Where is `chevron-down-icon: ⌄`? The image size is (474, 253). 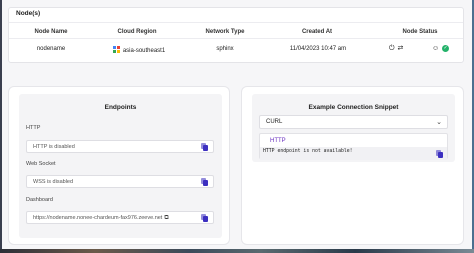
chevron-down-icon: ⌄ is located at coordinates (439, 122).